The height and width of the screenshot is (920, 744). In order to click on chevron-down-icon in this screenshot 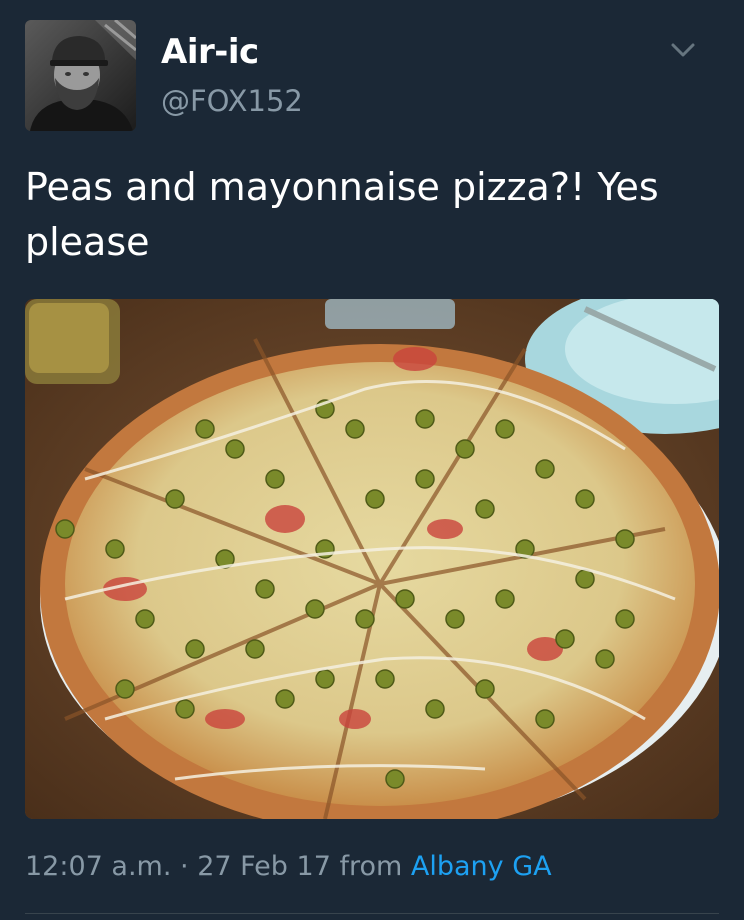, I will do `click(683, 50)`.